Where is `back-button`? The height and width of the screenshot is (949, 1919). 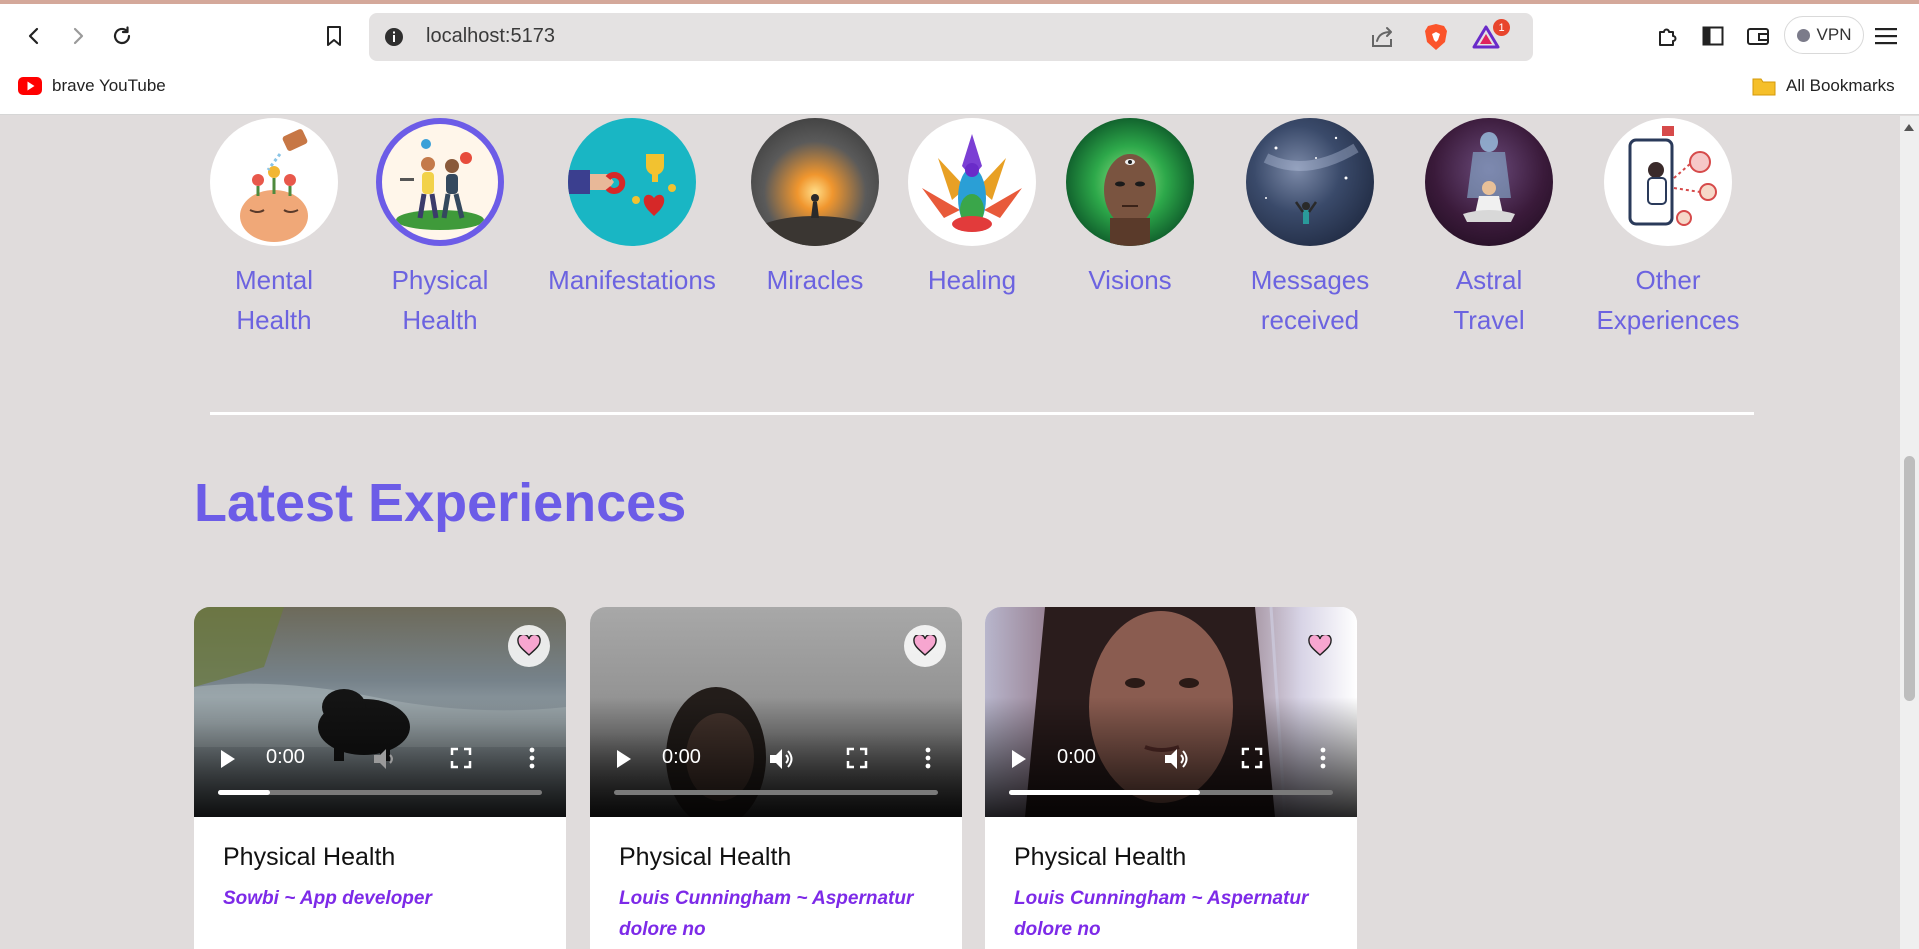 back-button is located at coordinates (34, 36).